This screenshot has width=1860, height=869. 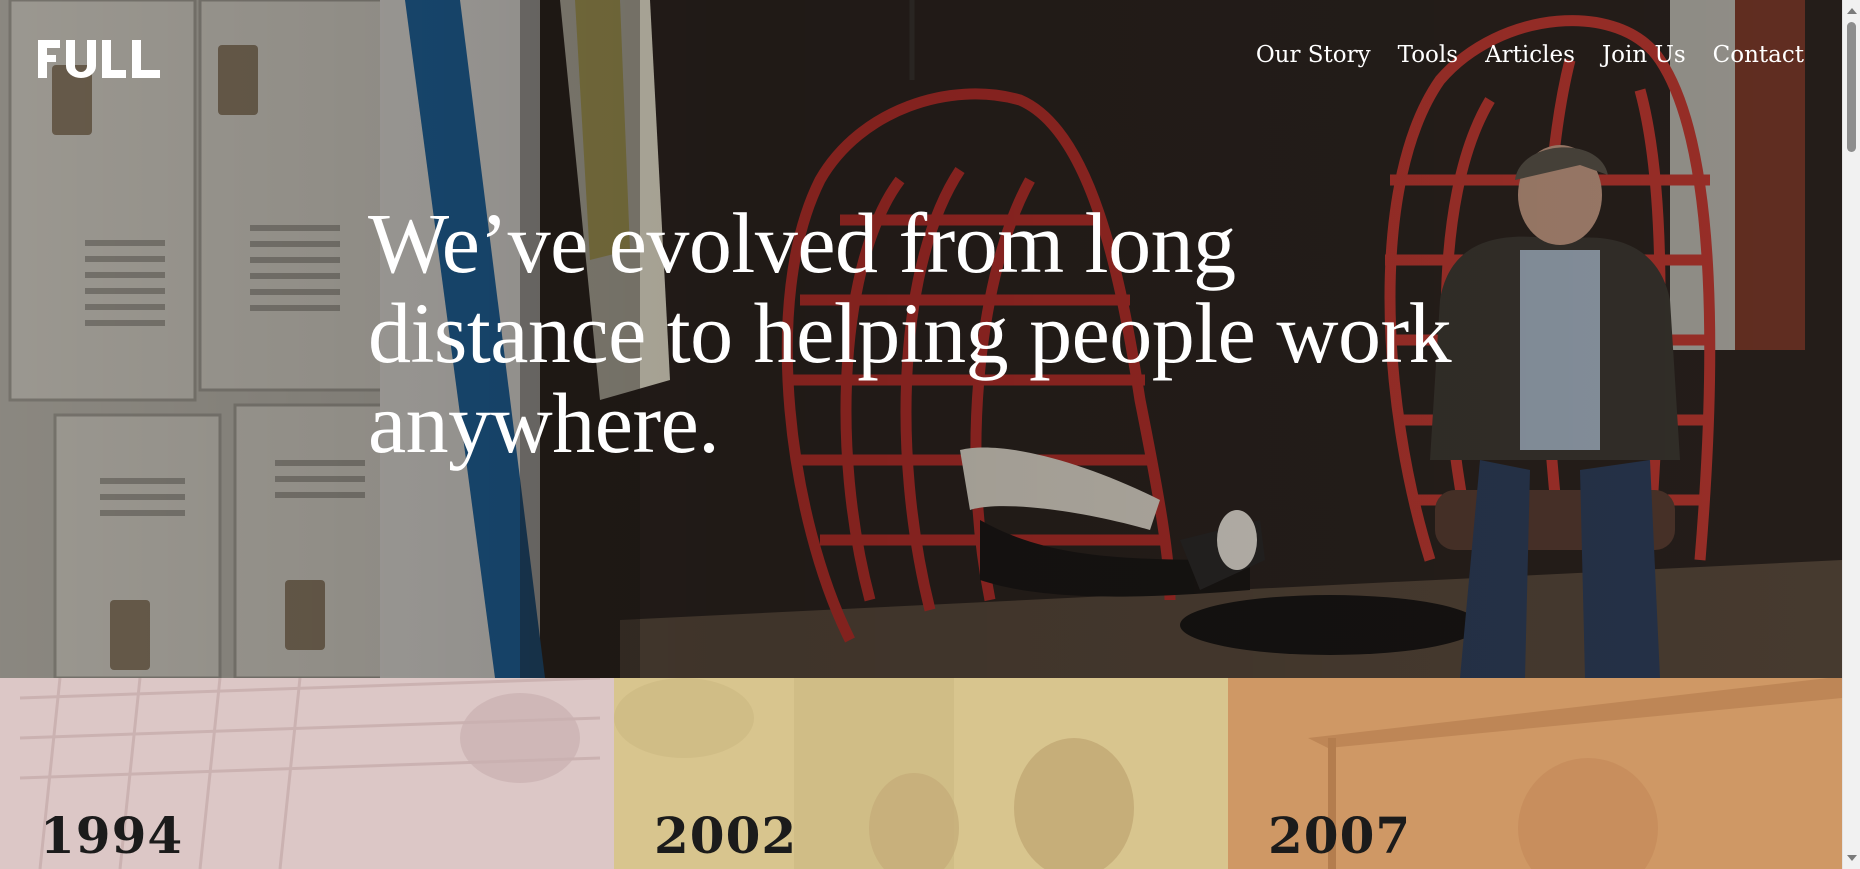 I want to click on full-wordmark-icon, so click(x=99, y=59).